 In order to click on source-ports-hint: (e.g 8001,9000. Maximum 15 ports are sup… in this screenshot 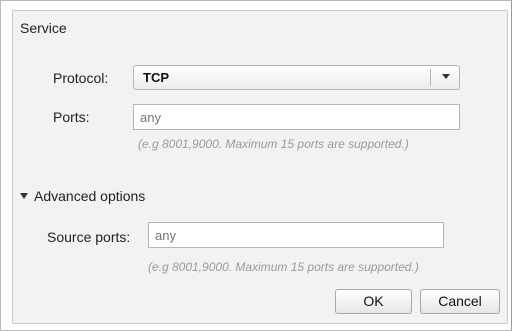, I will do `click(283, 267)`.